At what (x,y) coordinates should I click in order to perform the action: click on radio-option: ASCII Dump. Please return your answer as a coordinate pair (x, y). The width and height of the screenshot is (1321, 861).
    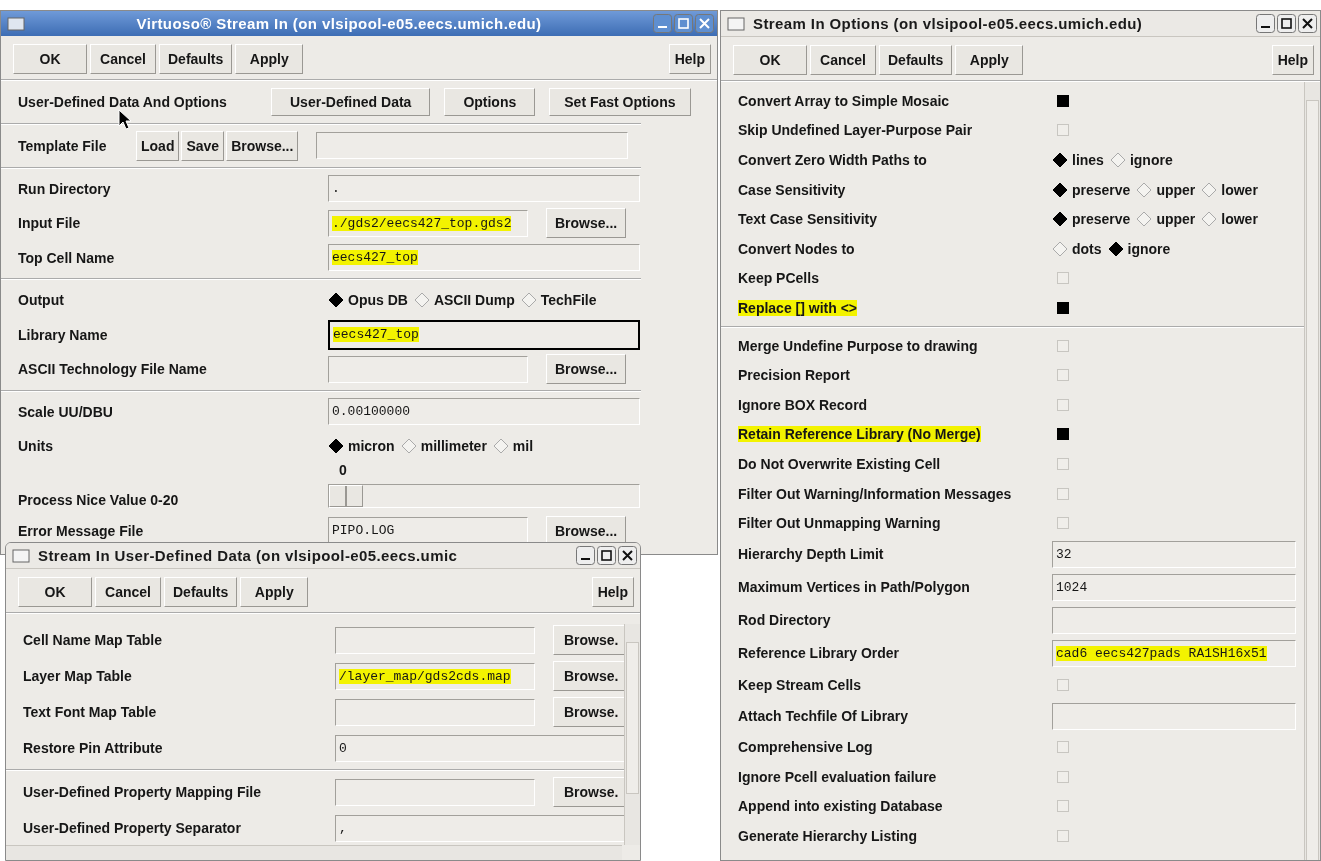
    Looking at the image, I should click on (464, 300).